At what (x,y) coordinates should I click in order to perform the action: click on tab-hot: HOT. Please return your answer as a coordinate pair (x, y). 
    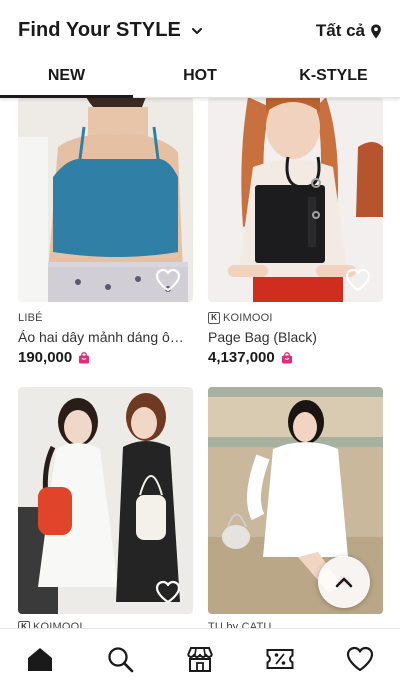
    Looking at the image, I should click on (200, 76).